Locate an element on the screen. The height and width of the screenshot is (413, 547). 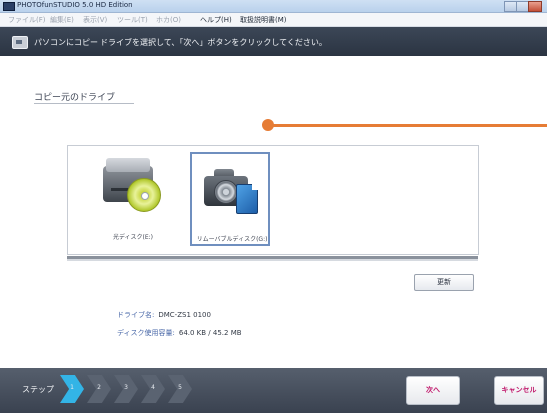
drive-name-value: DMC-ZS1 0100 is located at coordinates (184, 315).